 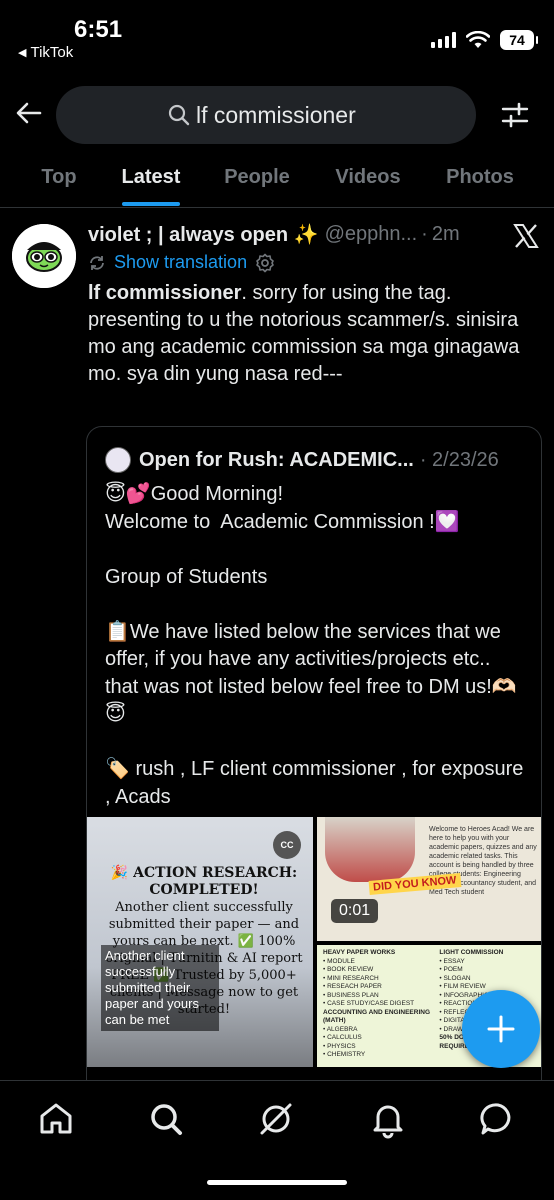 I want to click on battery-indicator: 74, so click(x=519, y=40).